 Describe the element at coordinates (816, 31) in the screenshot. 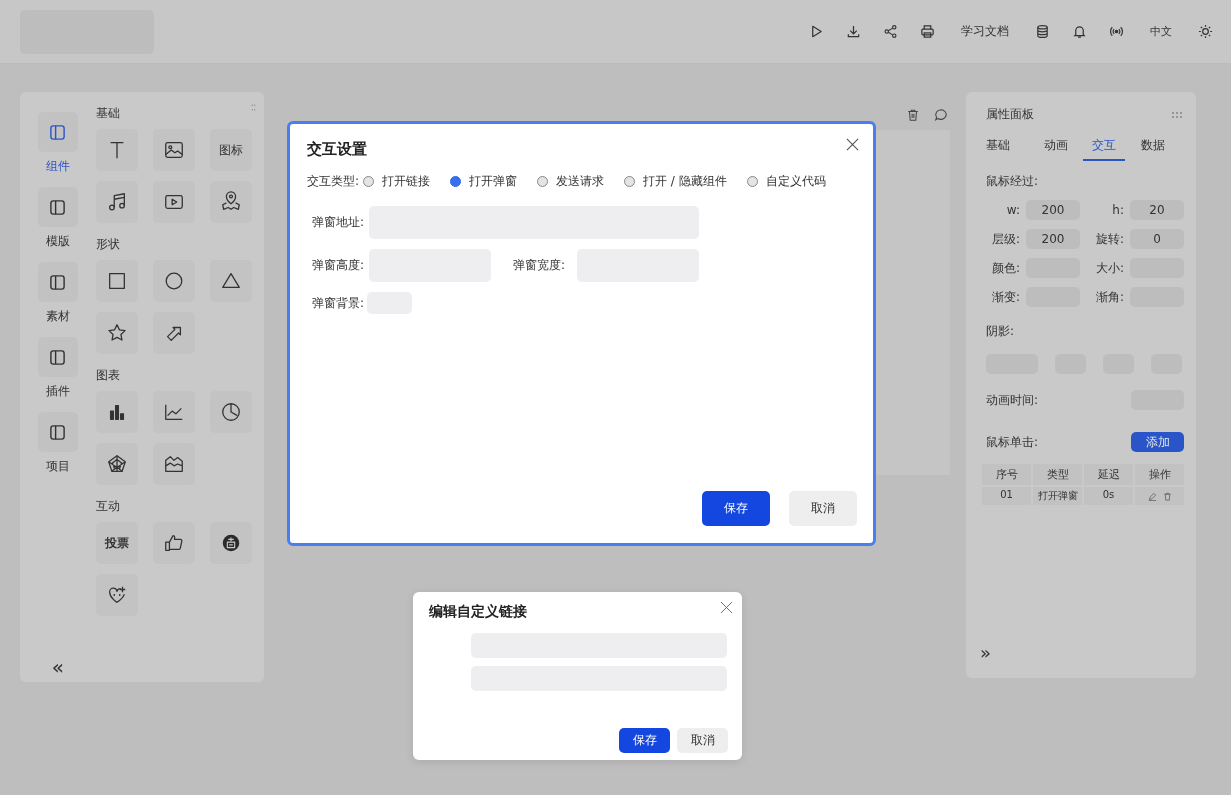

I see `play-icon` at that location.